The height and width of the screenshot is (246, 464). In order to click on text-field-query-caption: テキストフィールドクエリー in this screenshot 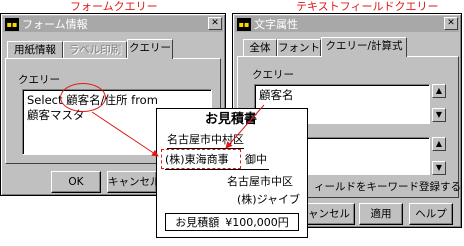, I will do `click(367, 6)`.